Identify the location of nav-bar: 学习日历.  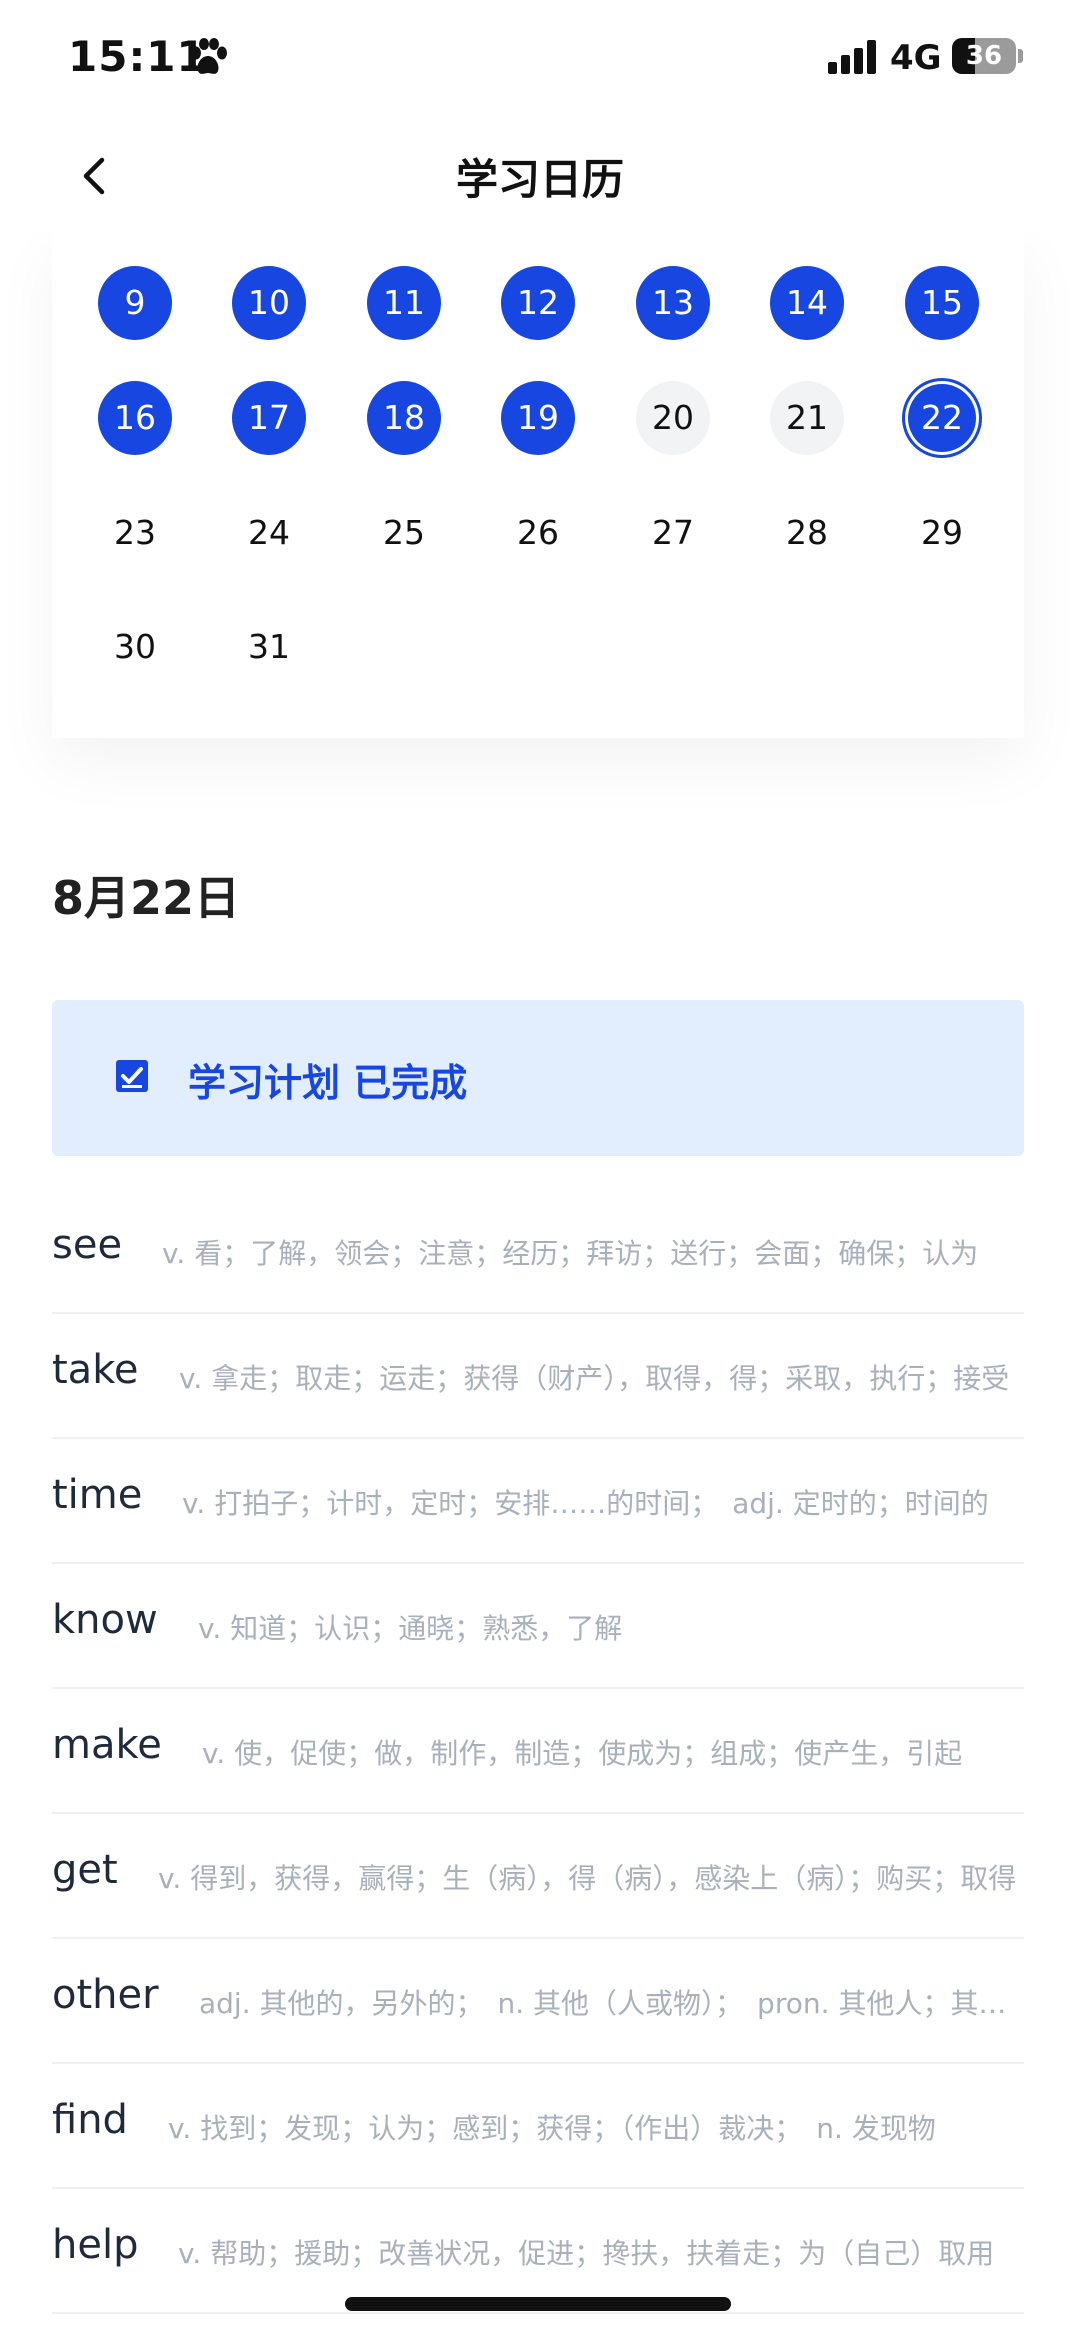
(540, 176).